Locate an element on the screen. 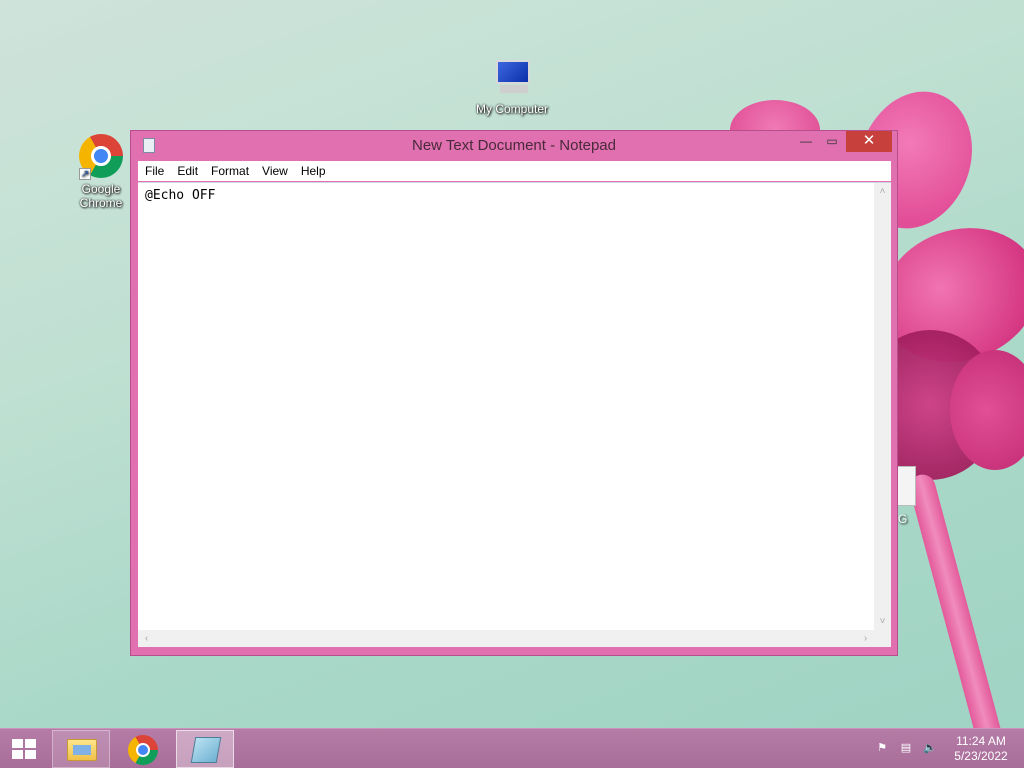  folder-icon is located at coordinates (82, 750).